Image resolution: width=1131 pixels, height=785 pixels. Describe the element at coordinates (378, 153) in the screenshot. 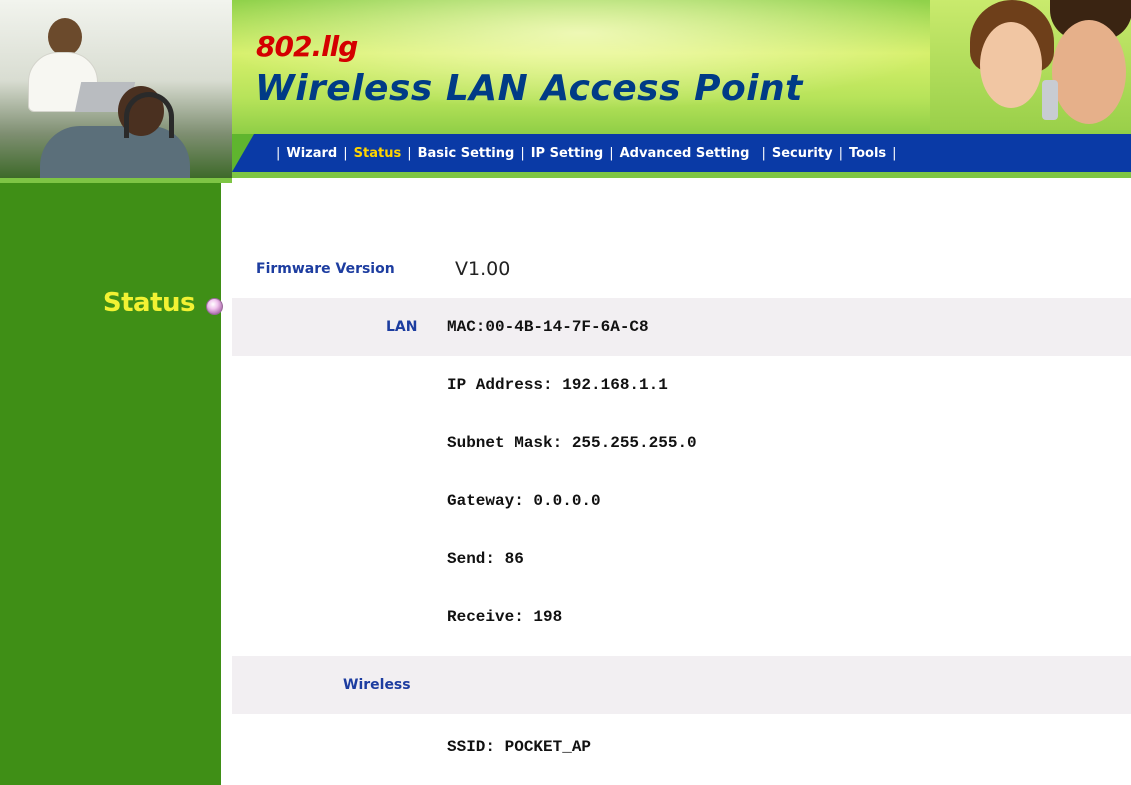

I see `nav-link-status: Status` at that location.